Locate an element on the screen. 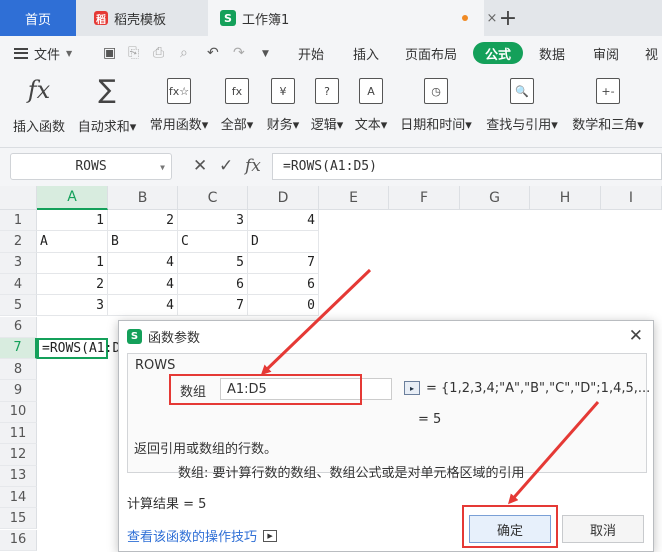 This screenshot has height=552, width=662. cell-c3: 5 is located at coordinates (213, 263).